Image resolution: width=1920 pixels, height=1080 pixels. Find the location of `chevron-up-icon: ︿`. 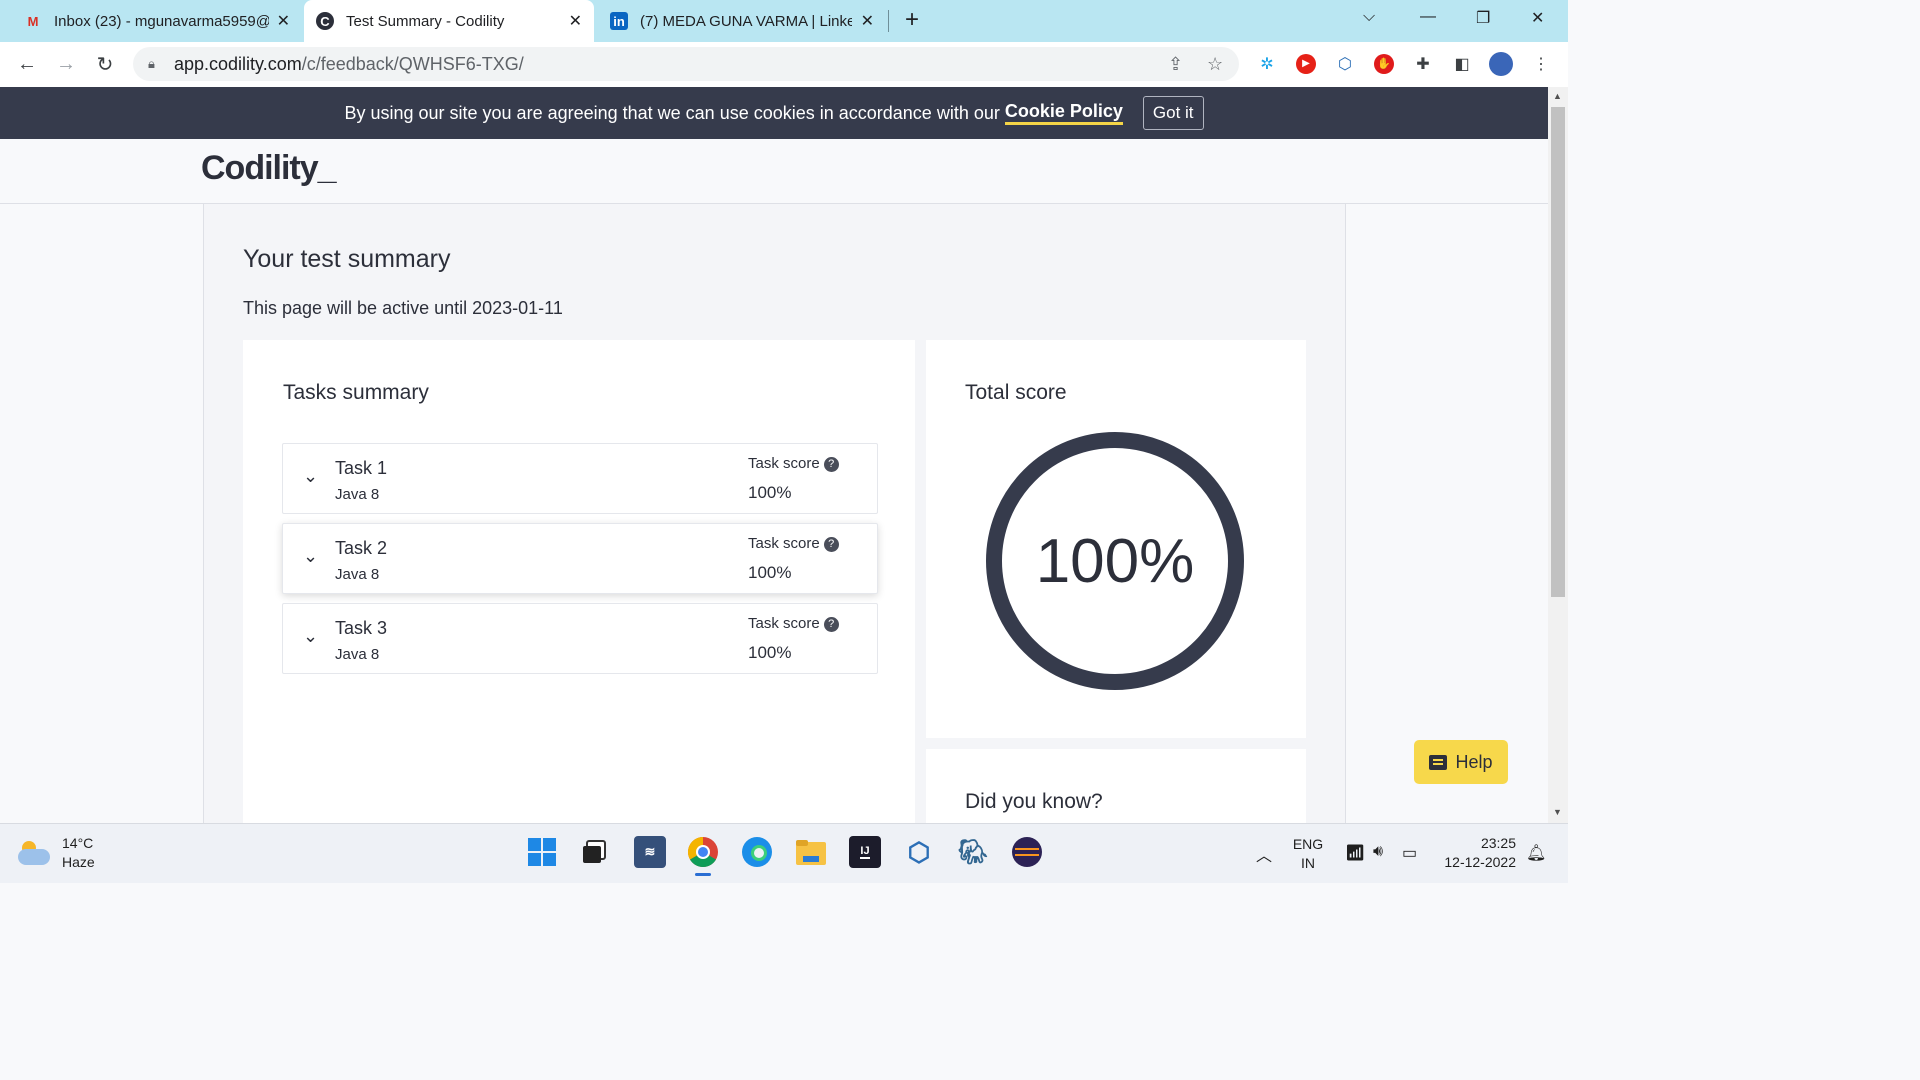

chevron-up-icon: ︿ is located at coordinates (1264, 854).